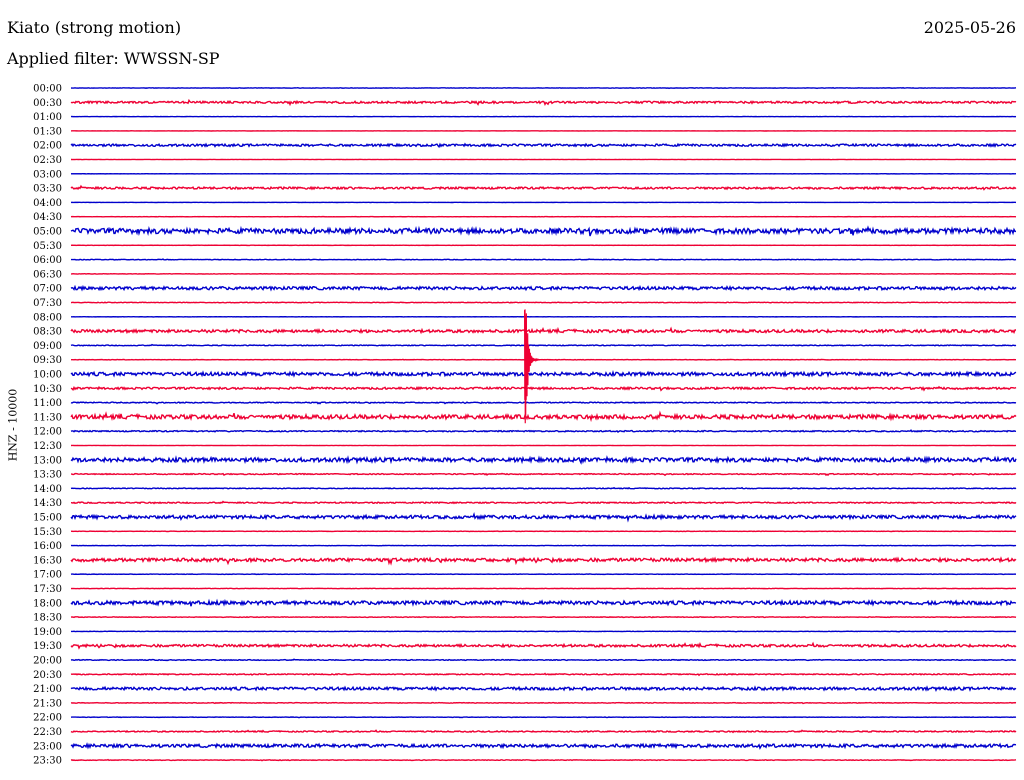  I want to click on tick-label: 13:00, so click(47, 460).